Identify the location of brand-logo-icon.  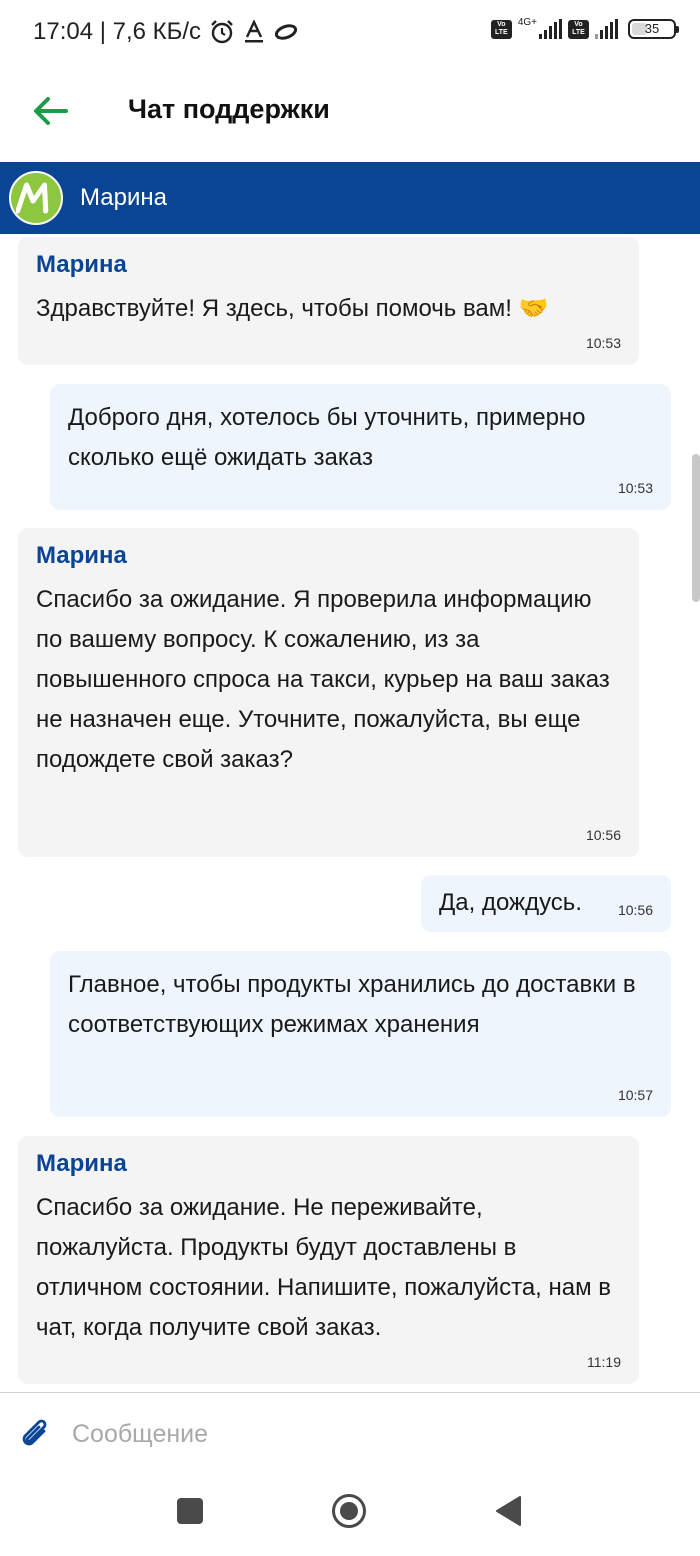
(32, 198).